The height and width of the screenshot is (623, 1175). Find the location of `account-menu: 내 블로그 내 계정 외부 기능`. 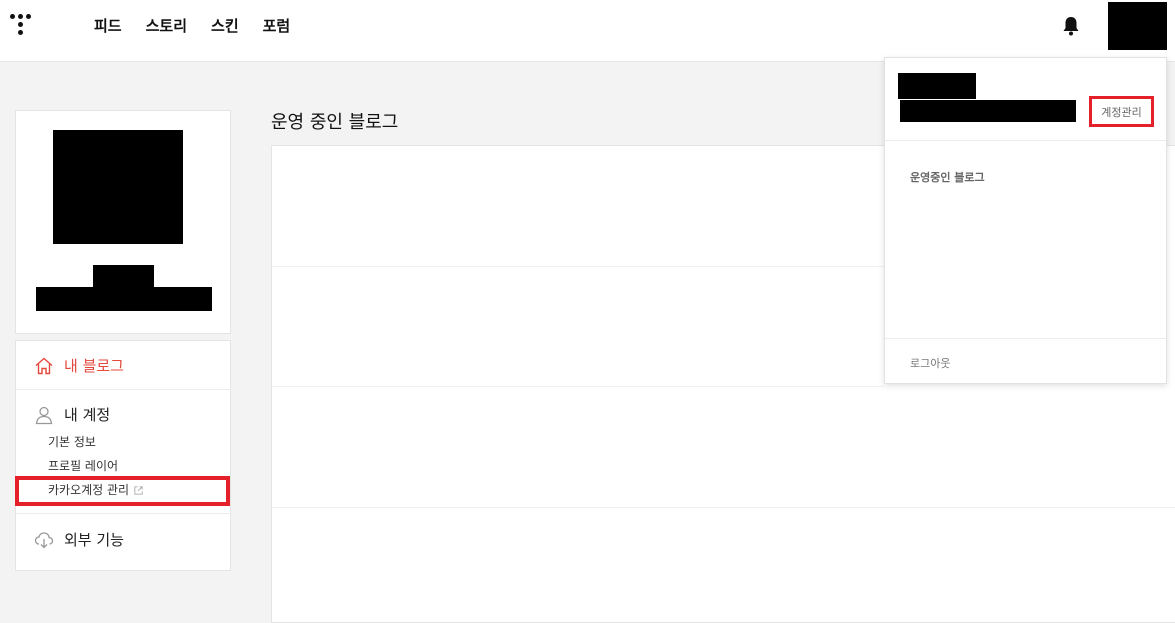

account-menu: 내 블로그 내 계정 외부 기능 is located at coordinates (123, 455).